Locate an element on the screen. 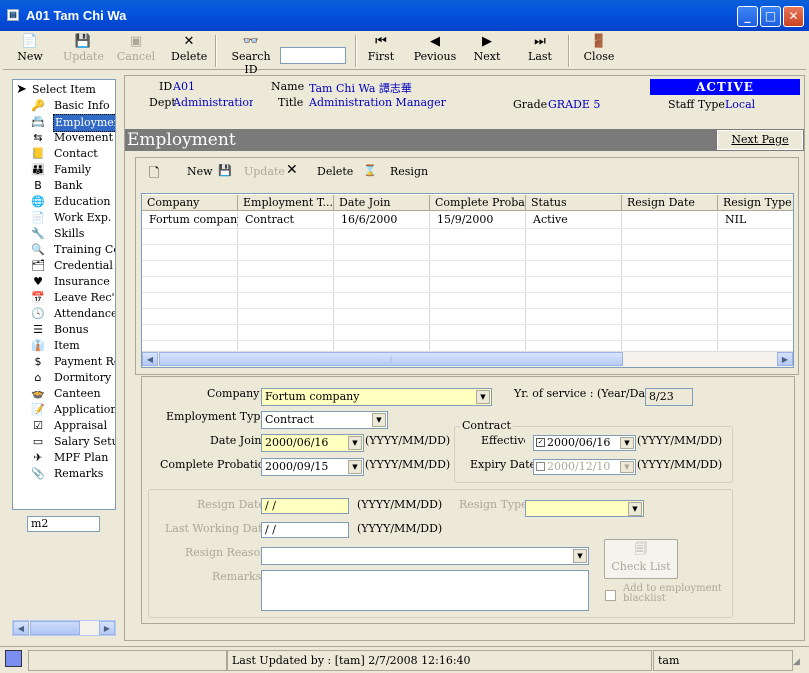  next-button: ▶ Next is located at coordinates (487, 51).